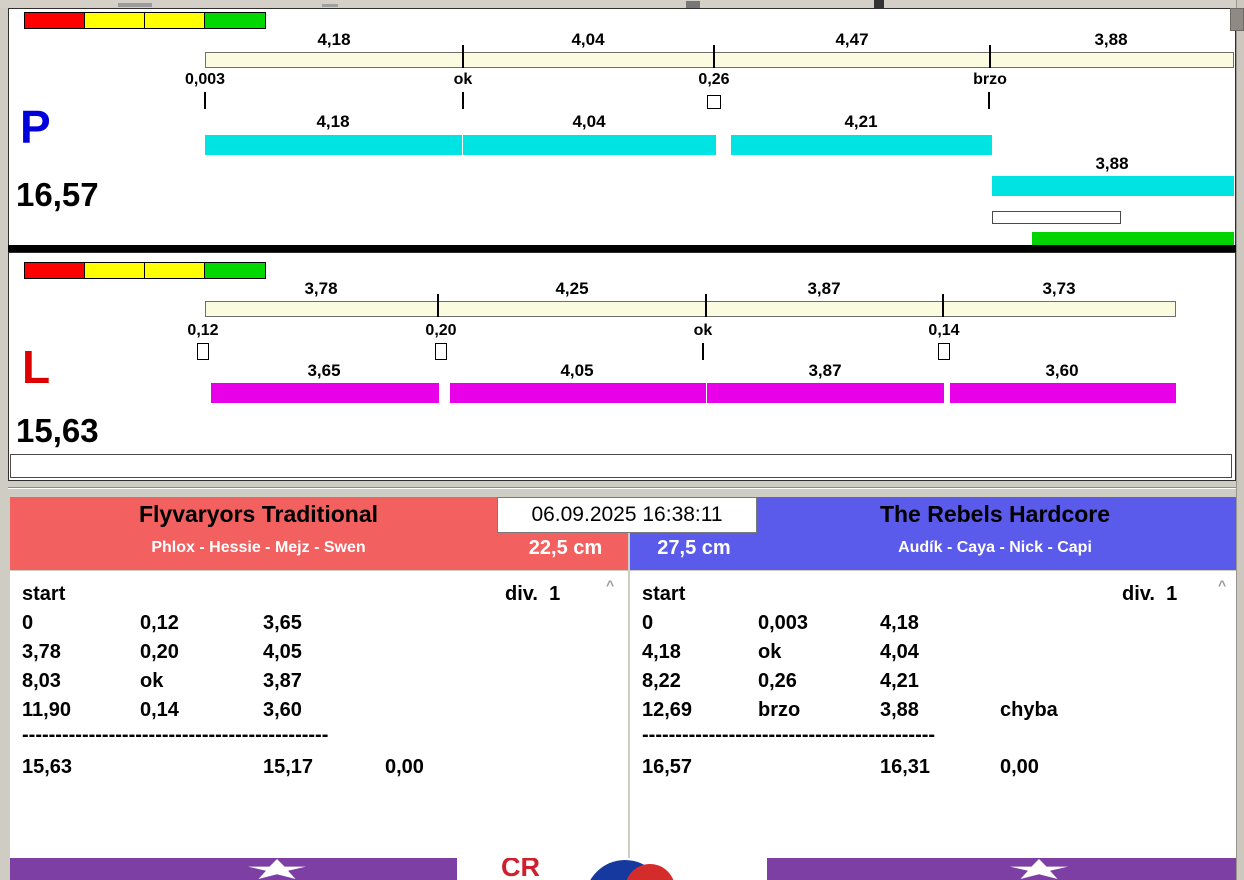  Describe the element at coordinates (1111, 39) in the screenshot. I see `lane-p-split-time: 3,88` at that location.